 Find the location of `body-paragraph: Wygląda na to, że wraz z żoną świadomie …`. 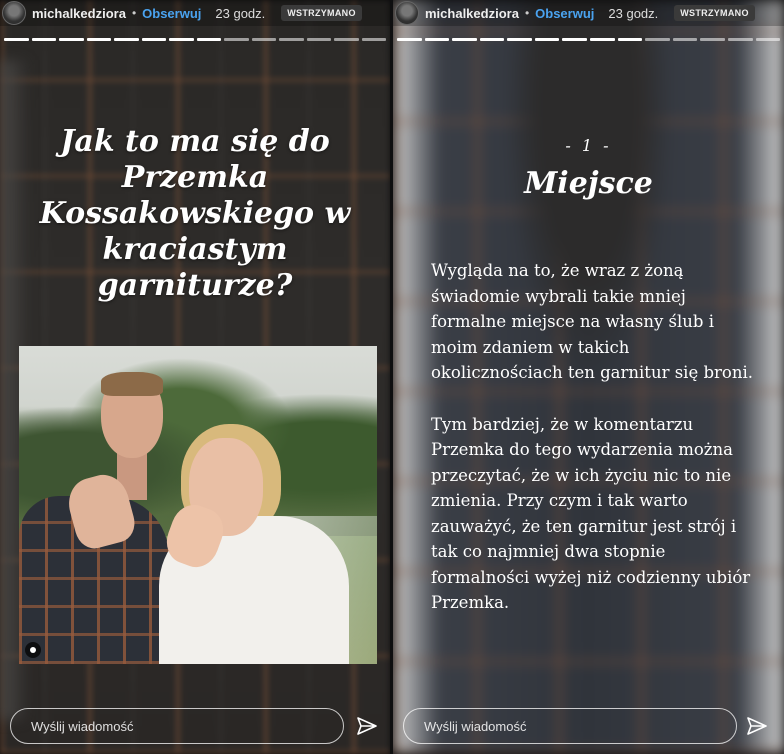

body-paragraph: Wygląda na to, że wraz z żoną świadomie … is located at coordinates (592, 321).